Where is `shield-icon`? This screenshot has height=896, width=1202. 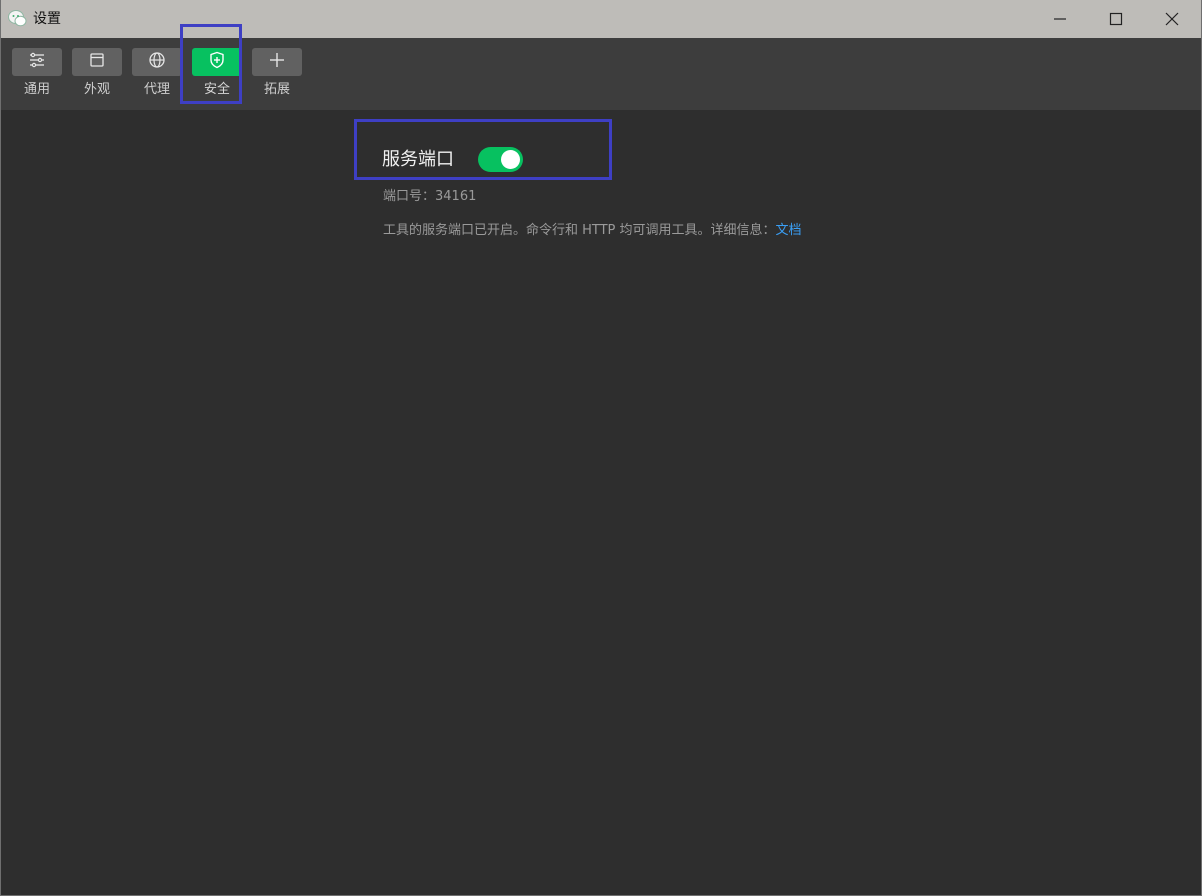 shield-icon is located at coordinates (217, 62).